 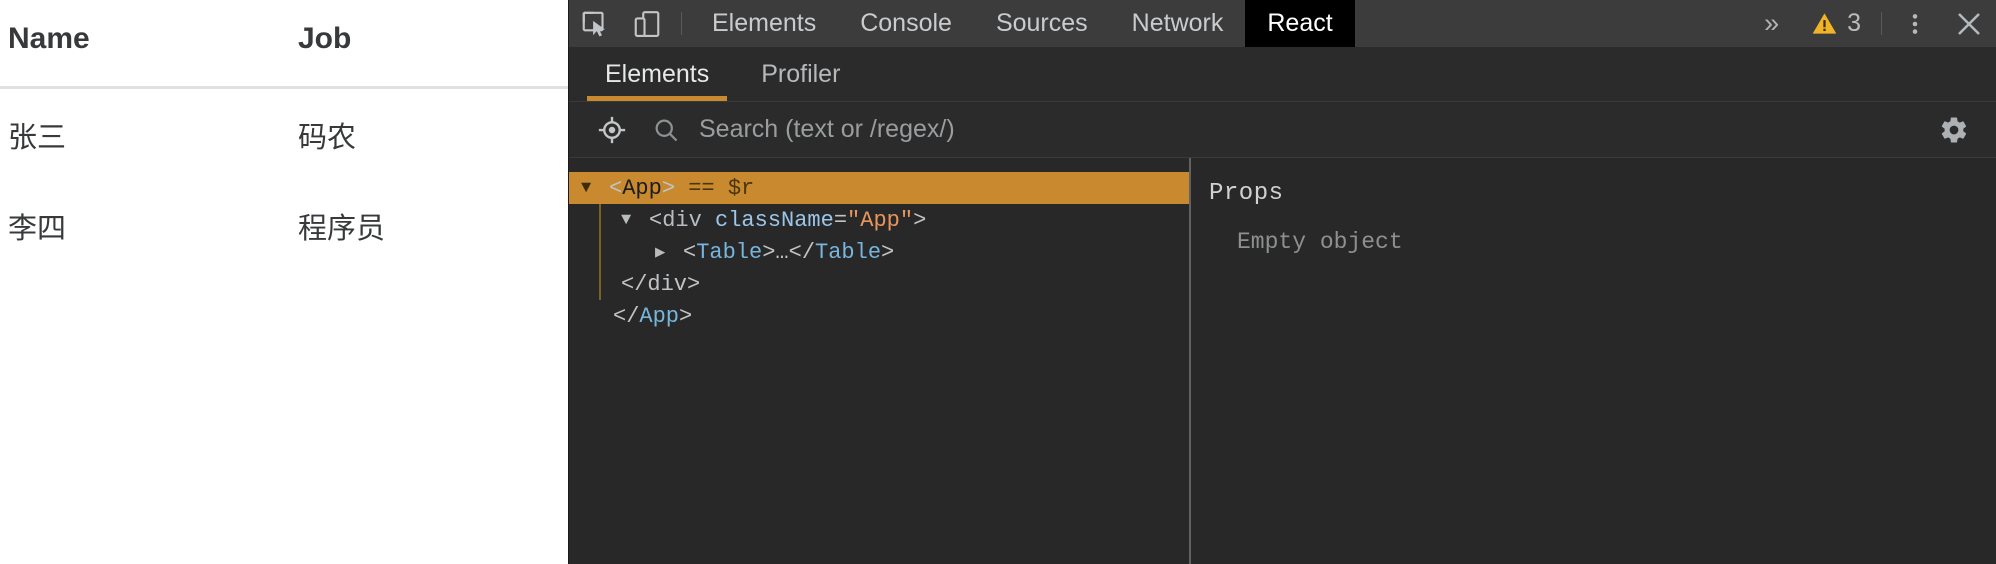 I want to click on close-icon, so click(x=1969, y=24).